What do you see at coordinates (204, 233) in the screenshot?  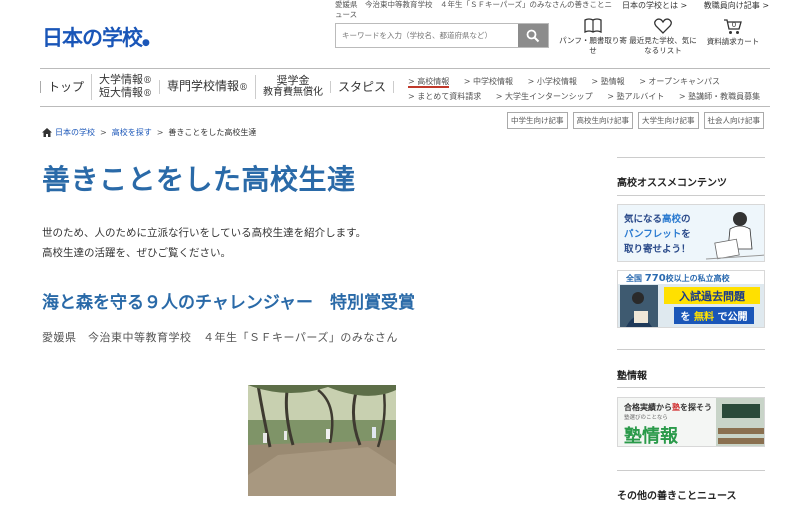 I see `intro-line-1: 世のため、人のために立派な行いをしている高校生達を紹介します。` at bounding box center [204, 233].